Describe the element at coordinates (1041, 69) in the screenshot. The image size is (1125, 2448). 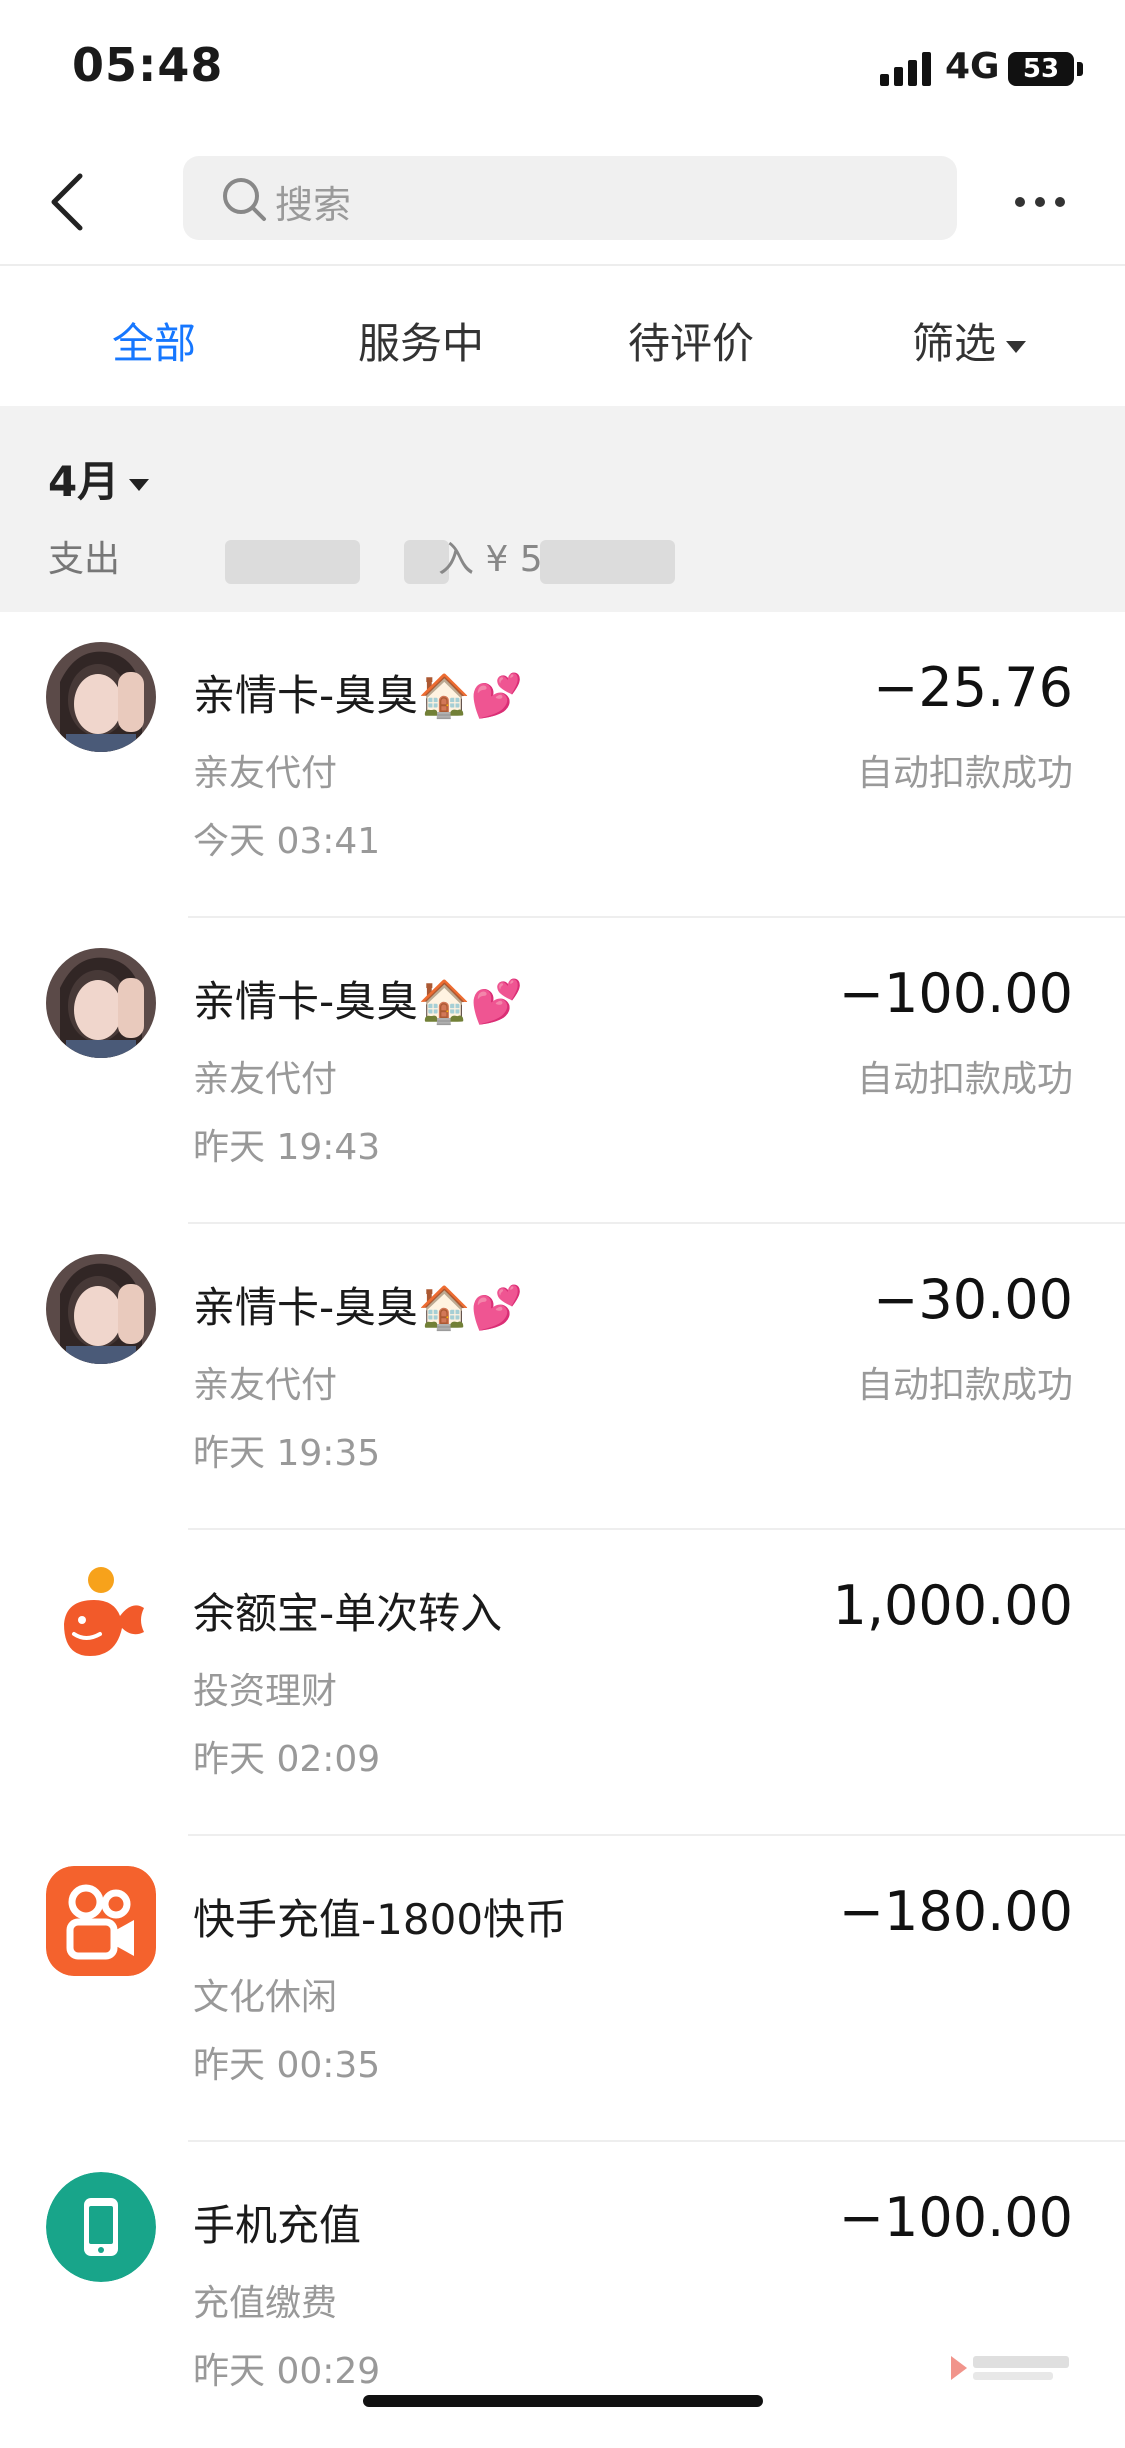
I see `battery-icon: 53` at that location.